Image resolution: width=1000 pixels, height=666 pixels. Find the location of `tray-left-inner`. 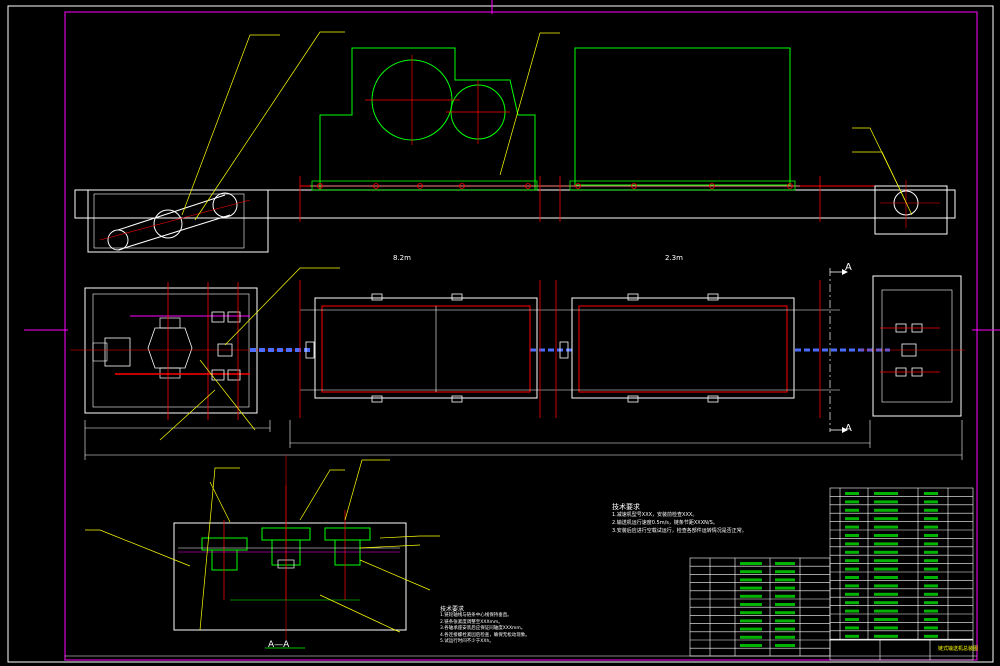

tray-left-inner is located at coordinates (426, 349).